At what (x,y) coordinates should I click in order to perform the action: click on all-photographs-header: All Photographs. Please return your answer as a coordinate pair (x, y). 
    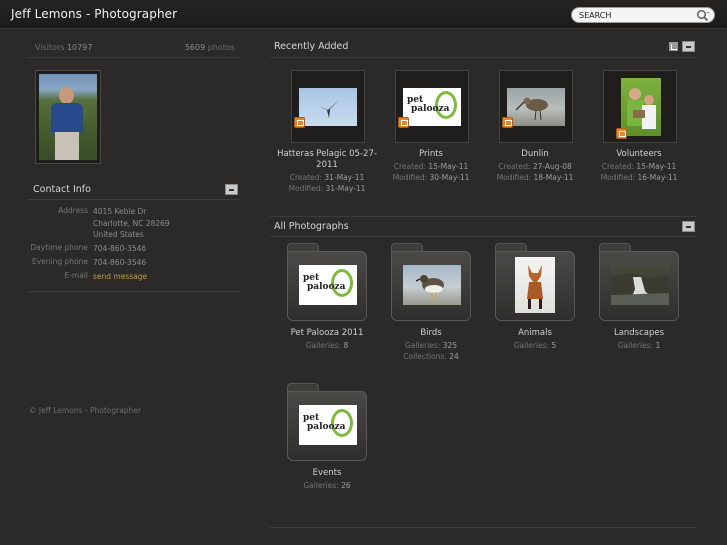
    Looking at the image, I should click on (483, 227).